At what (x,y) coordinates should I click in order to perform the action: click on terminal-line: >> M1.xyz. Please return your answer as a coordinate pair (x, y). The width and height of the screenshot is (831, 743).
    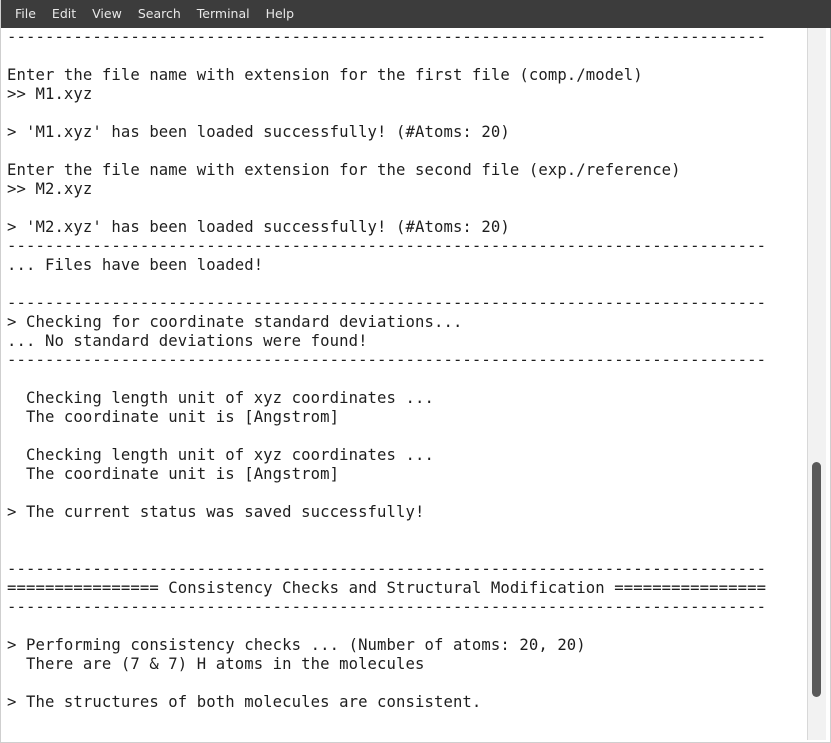
    Looking at the image, I should click on (50, 94).